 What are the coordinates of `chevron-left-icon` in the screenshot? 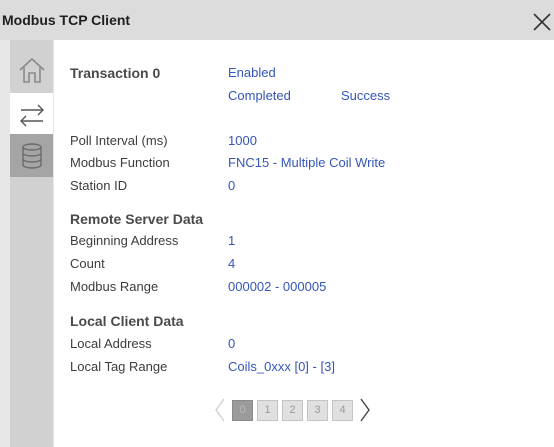 It's located at (220, 410).